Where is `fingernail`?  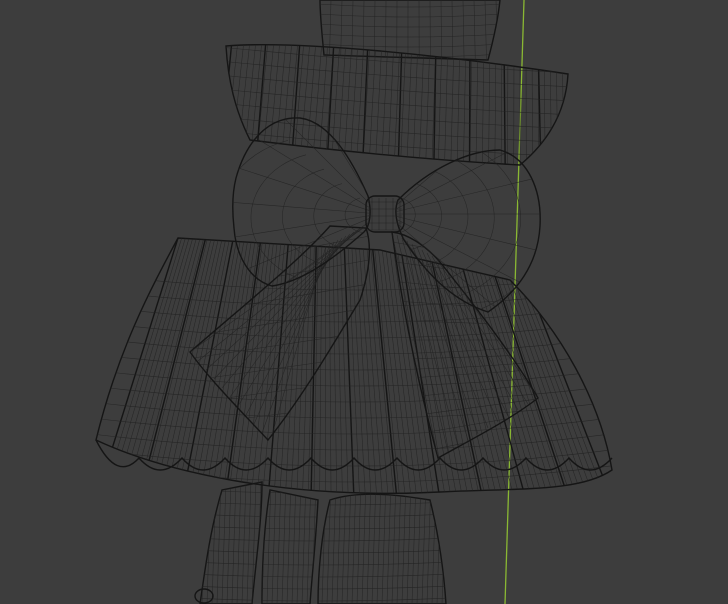
fingernail is located at coordinates (204, 596).